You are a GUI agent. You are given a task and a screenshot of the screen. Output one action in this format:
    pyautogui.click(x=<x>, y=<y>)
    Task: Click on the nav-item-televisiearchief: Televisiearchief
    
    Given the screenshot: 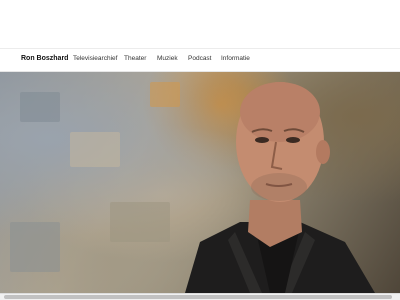 What is the action you would take?
    pyautogui.click(x=95, y=58)
    